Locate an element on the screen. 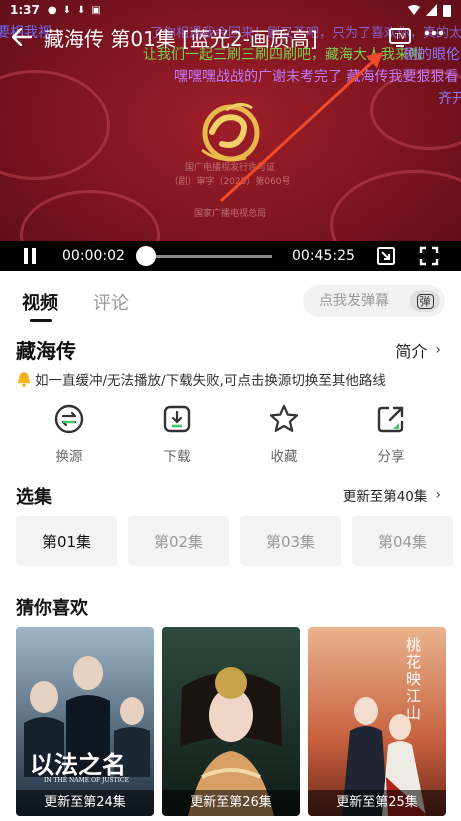  poster-title: 以法之名 is located at coordinates (78, 764).